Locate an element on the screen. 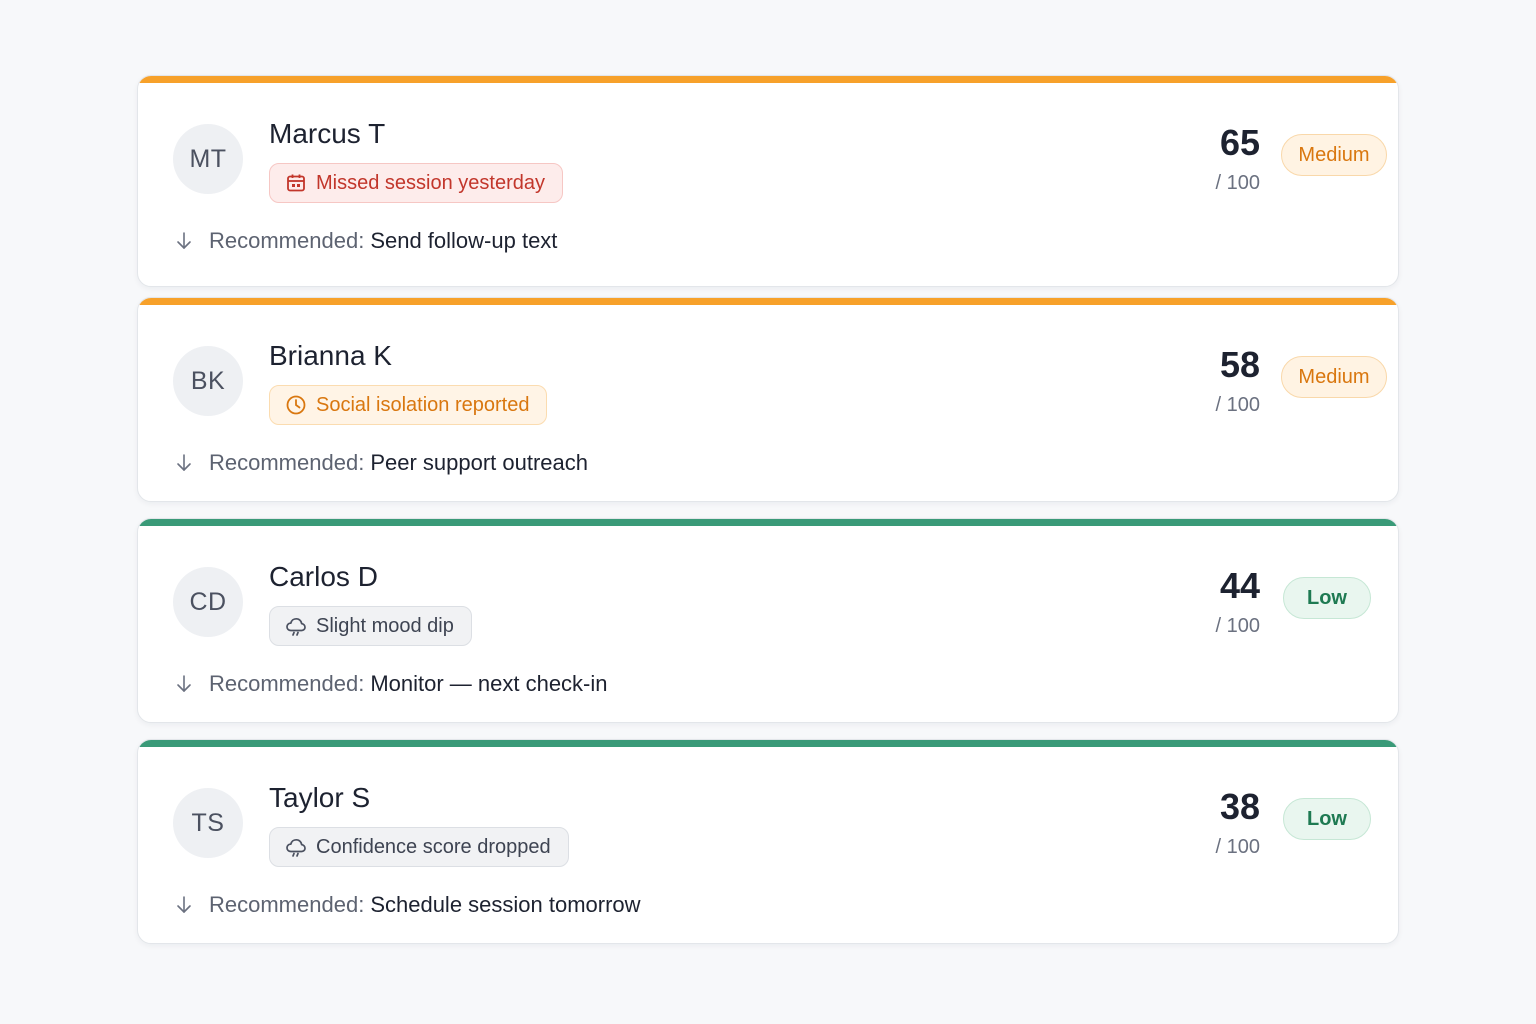 The height and width of the screenshot is (1024, 1536). student-name: Taylor S is located at coordinates (319, 798).